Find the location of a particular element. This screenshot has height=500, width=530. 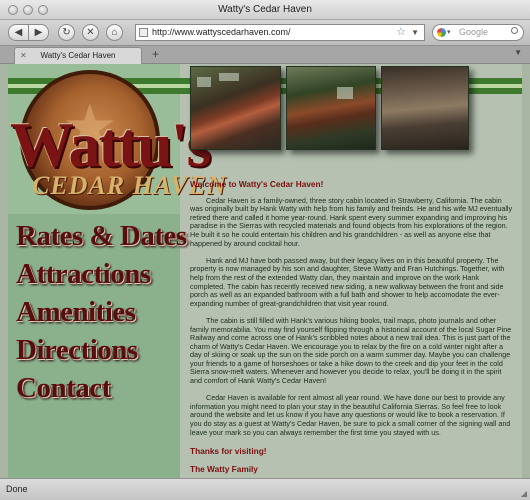

tab-label: Watty's Cedar Haven is located at coordinates (78, 55).